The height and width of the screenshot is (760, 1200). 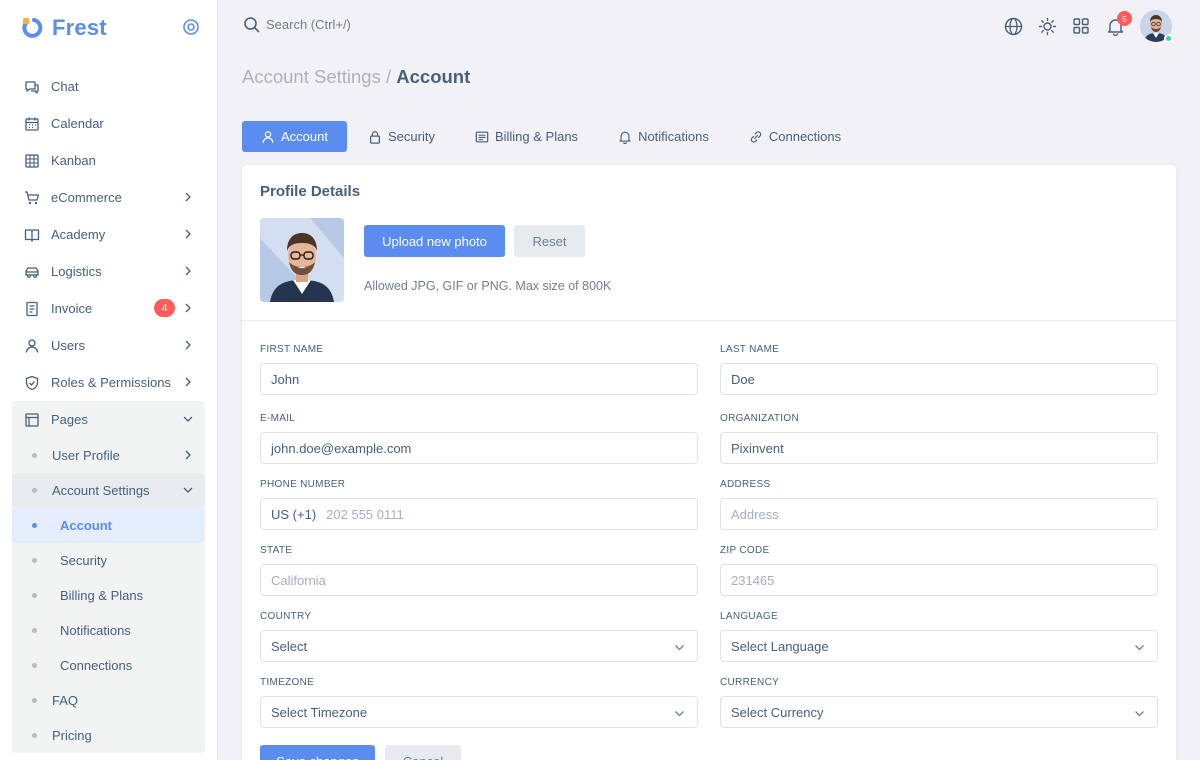 What do you see at coordinates (479, 448) in the screenshot?
I see `email-input: john.doe@example.com` at bounding box center [479, 448].